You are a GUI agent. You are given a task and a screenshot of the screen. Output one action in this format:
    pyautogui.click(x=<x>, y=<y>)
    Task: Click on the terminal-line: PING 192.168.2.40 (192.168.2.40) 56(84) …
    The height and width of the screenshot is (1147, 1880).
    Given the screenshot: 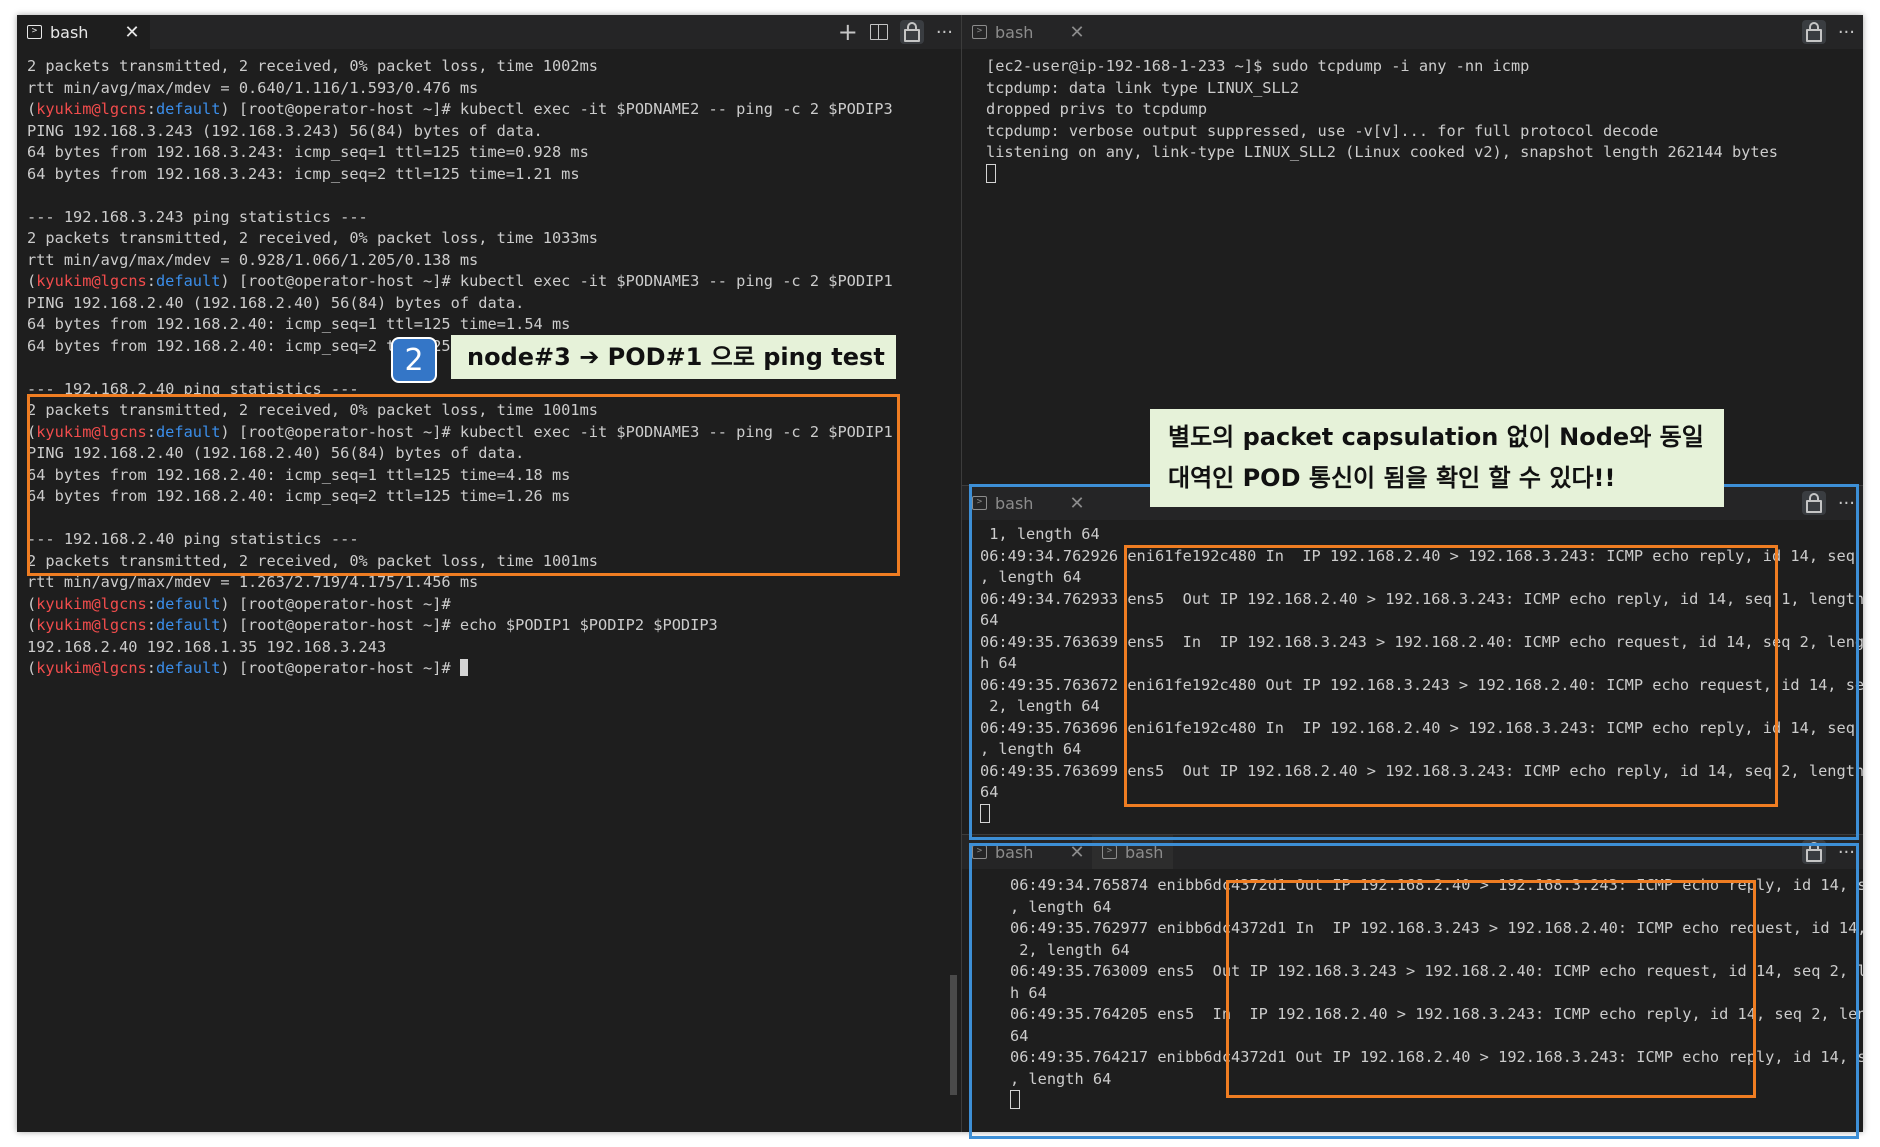 What is the action you would take?
    pyautogui.click(x=275, y=303)
    